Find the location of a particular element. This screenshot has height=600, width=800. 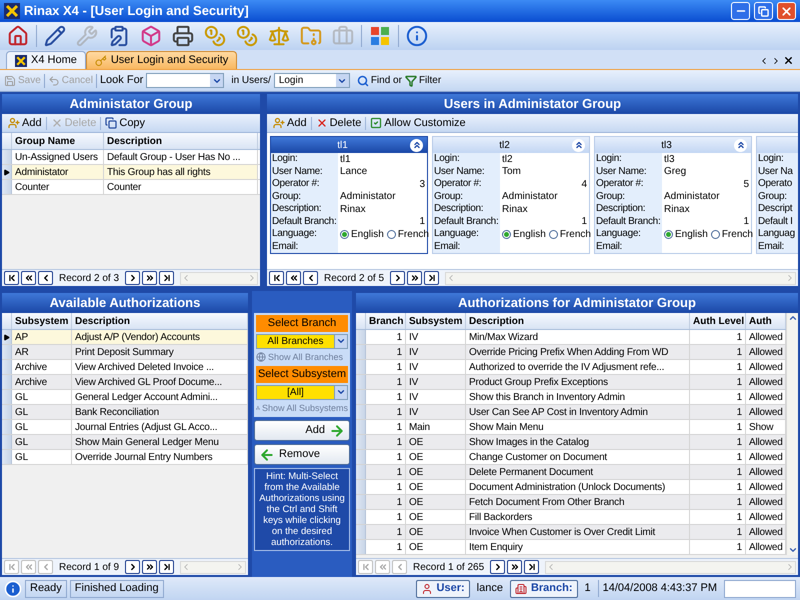

minimize-button is located at coordinates (740, 11).